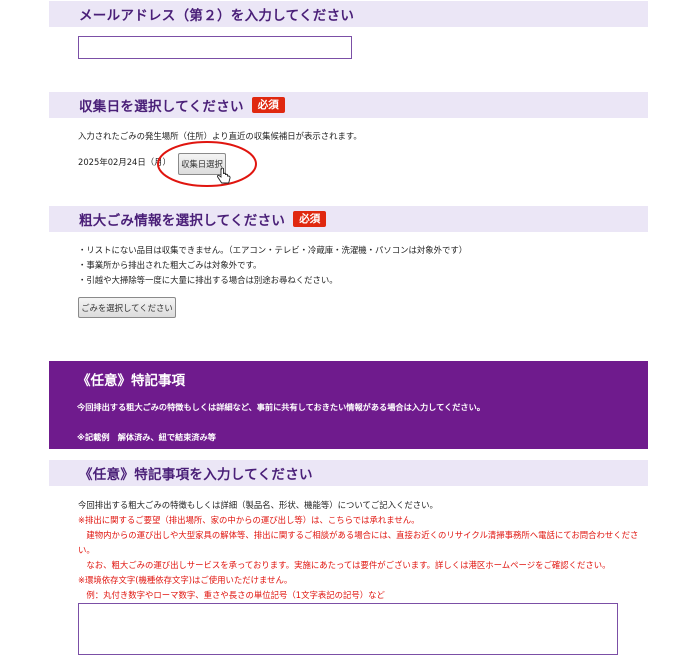 The height and width of the screenshot is (655, 700). Describe the element at coordinates (217, 16) in the screenshot. I see `email2-heading: メールアドレス（第２）を入力してください` at that location.